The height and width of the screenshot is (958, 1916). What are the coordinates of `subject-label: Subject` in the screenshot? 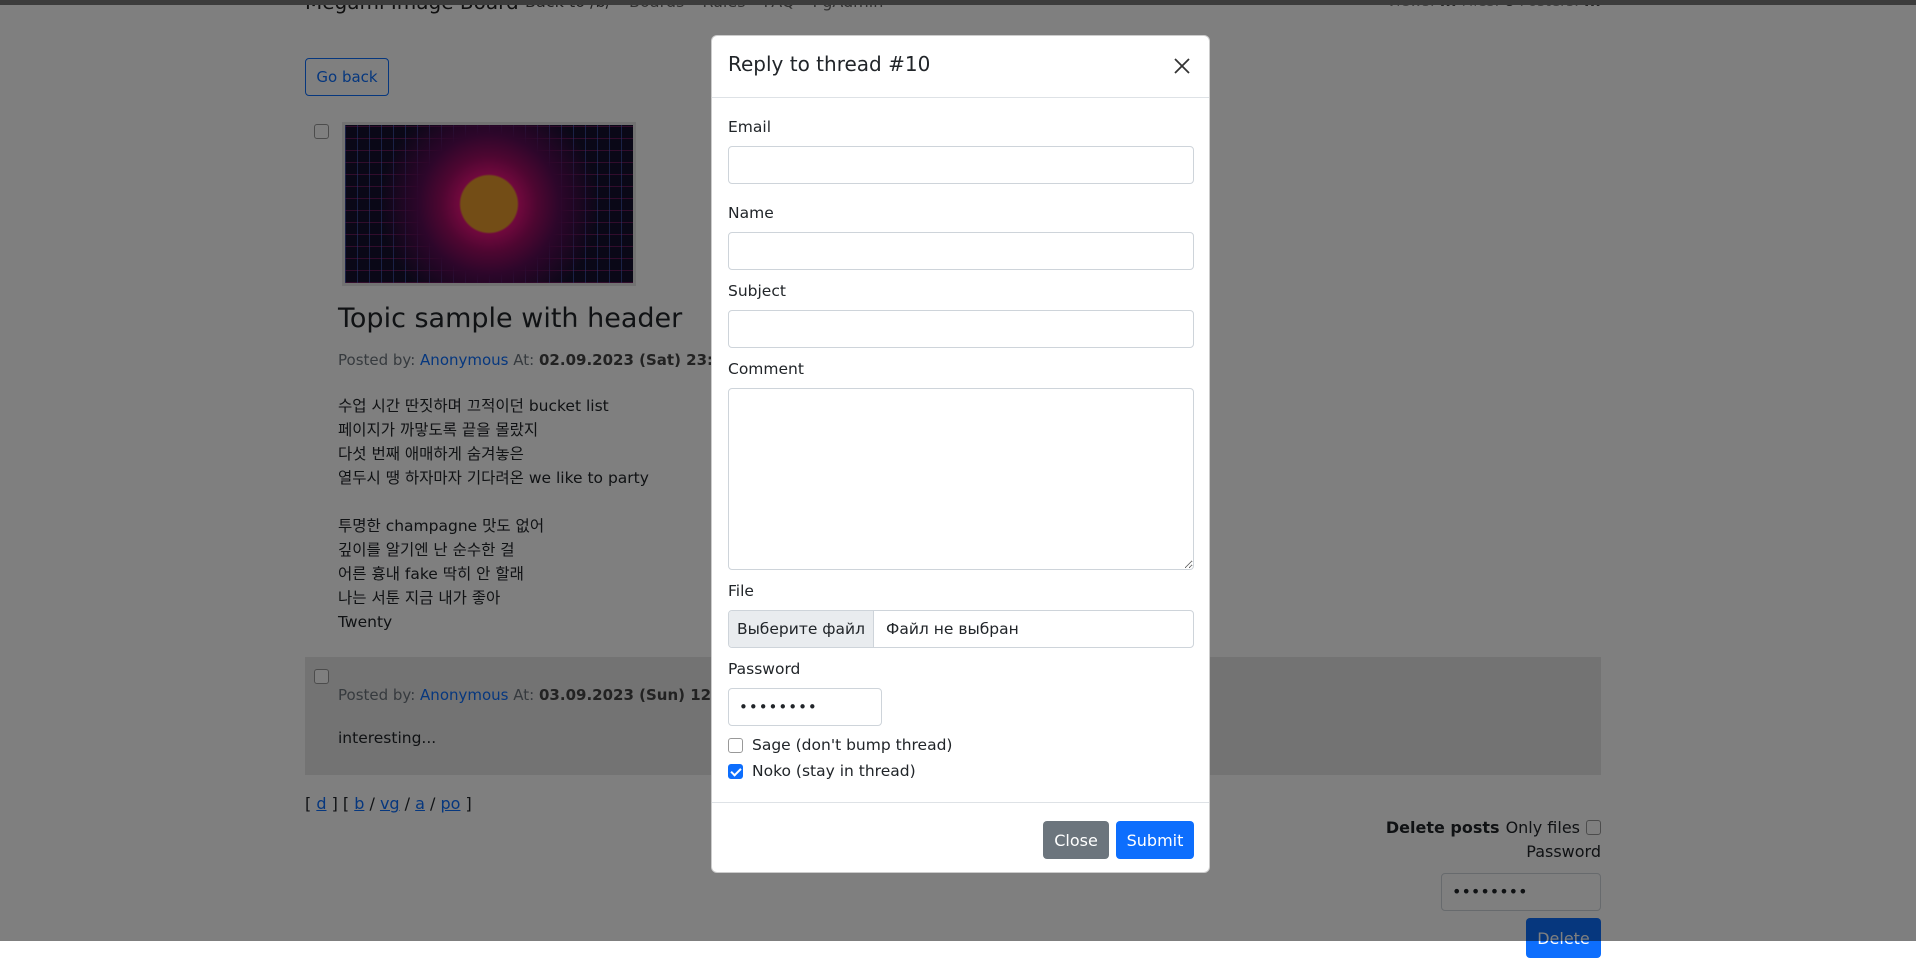 It's located at (757, 291).